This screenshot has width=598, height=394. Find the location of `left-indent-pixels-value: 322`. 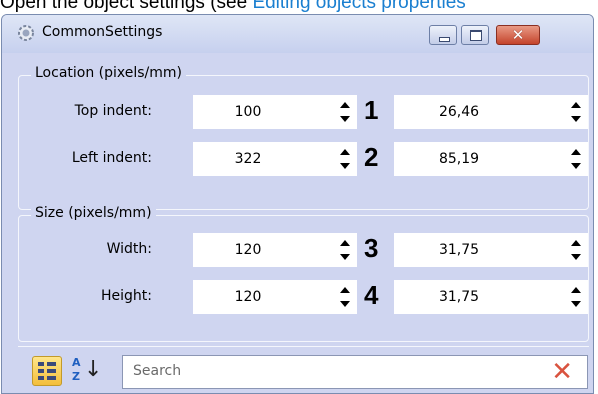

left-indent-pixels-value: 322 is located at coordinates (248, 159).